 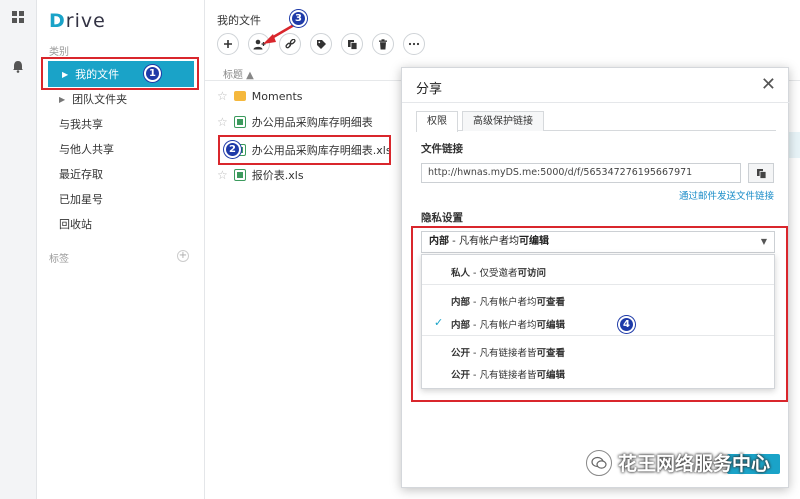 I want to click on add-button, so click(x=228, y=44).